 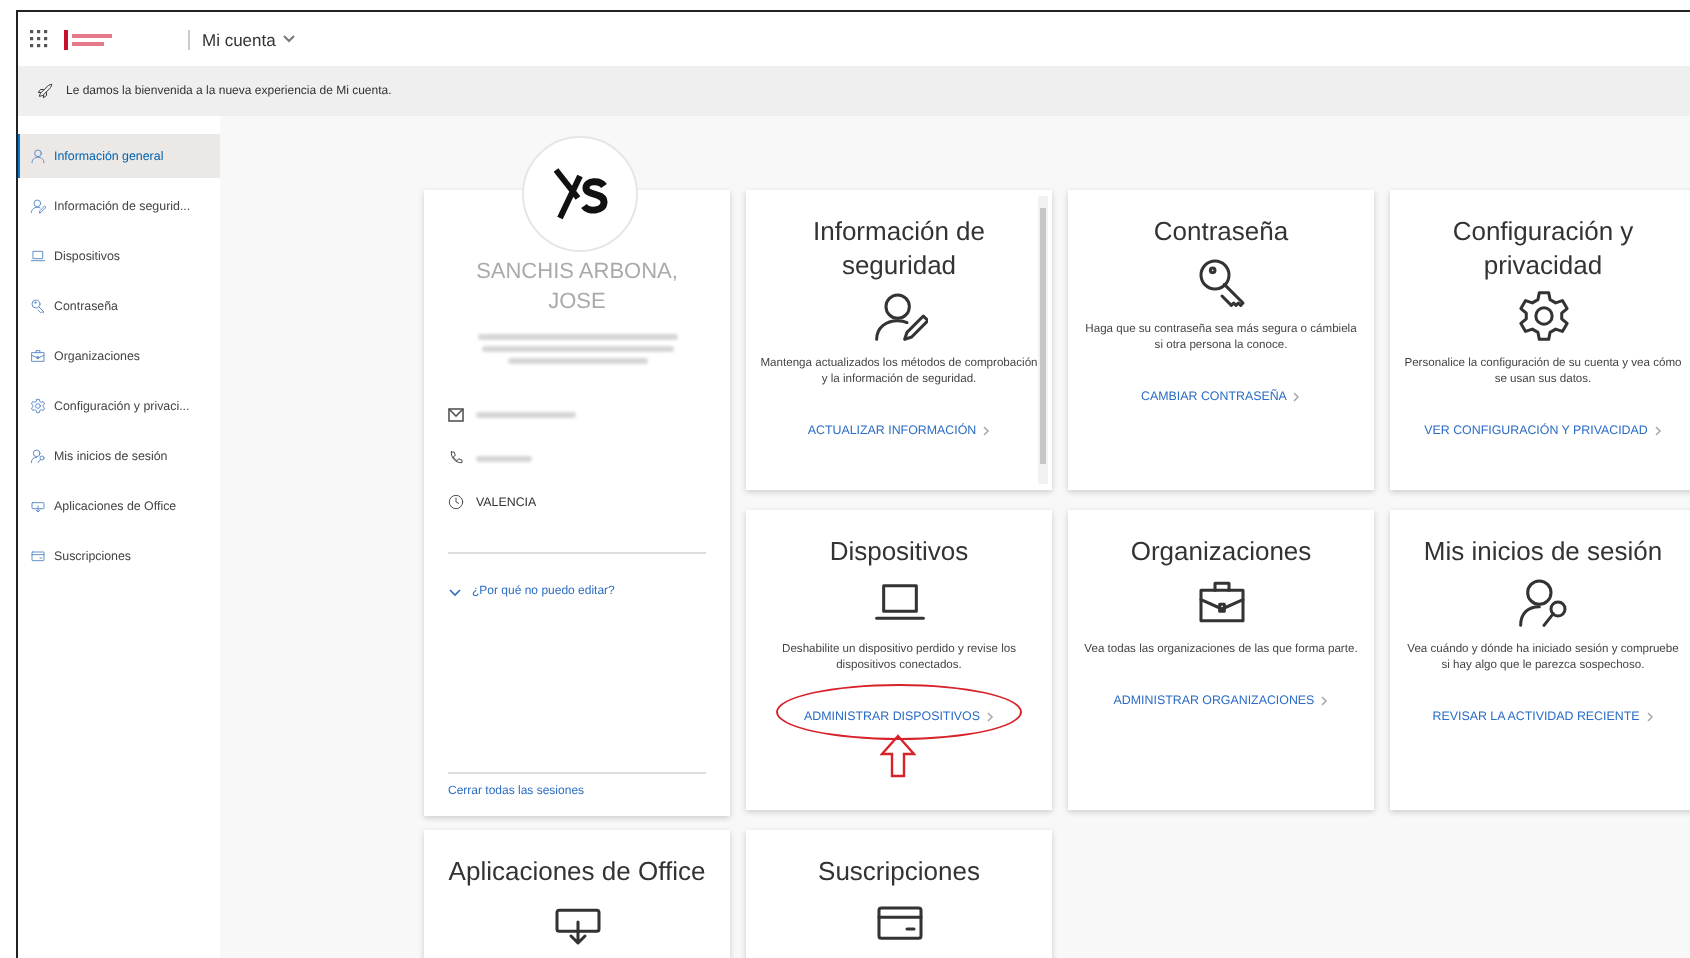 I want to click on key-icon, so click(x=38, y=306).